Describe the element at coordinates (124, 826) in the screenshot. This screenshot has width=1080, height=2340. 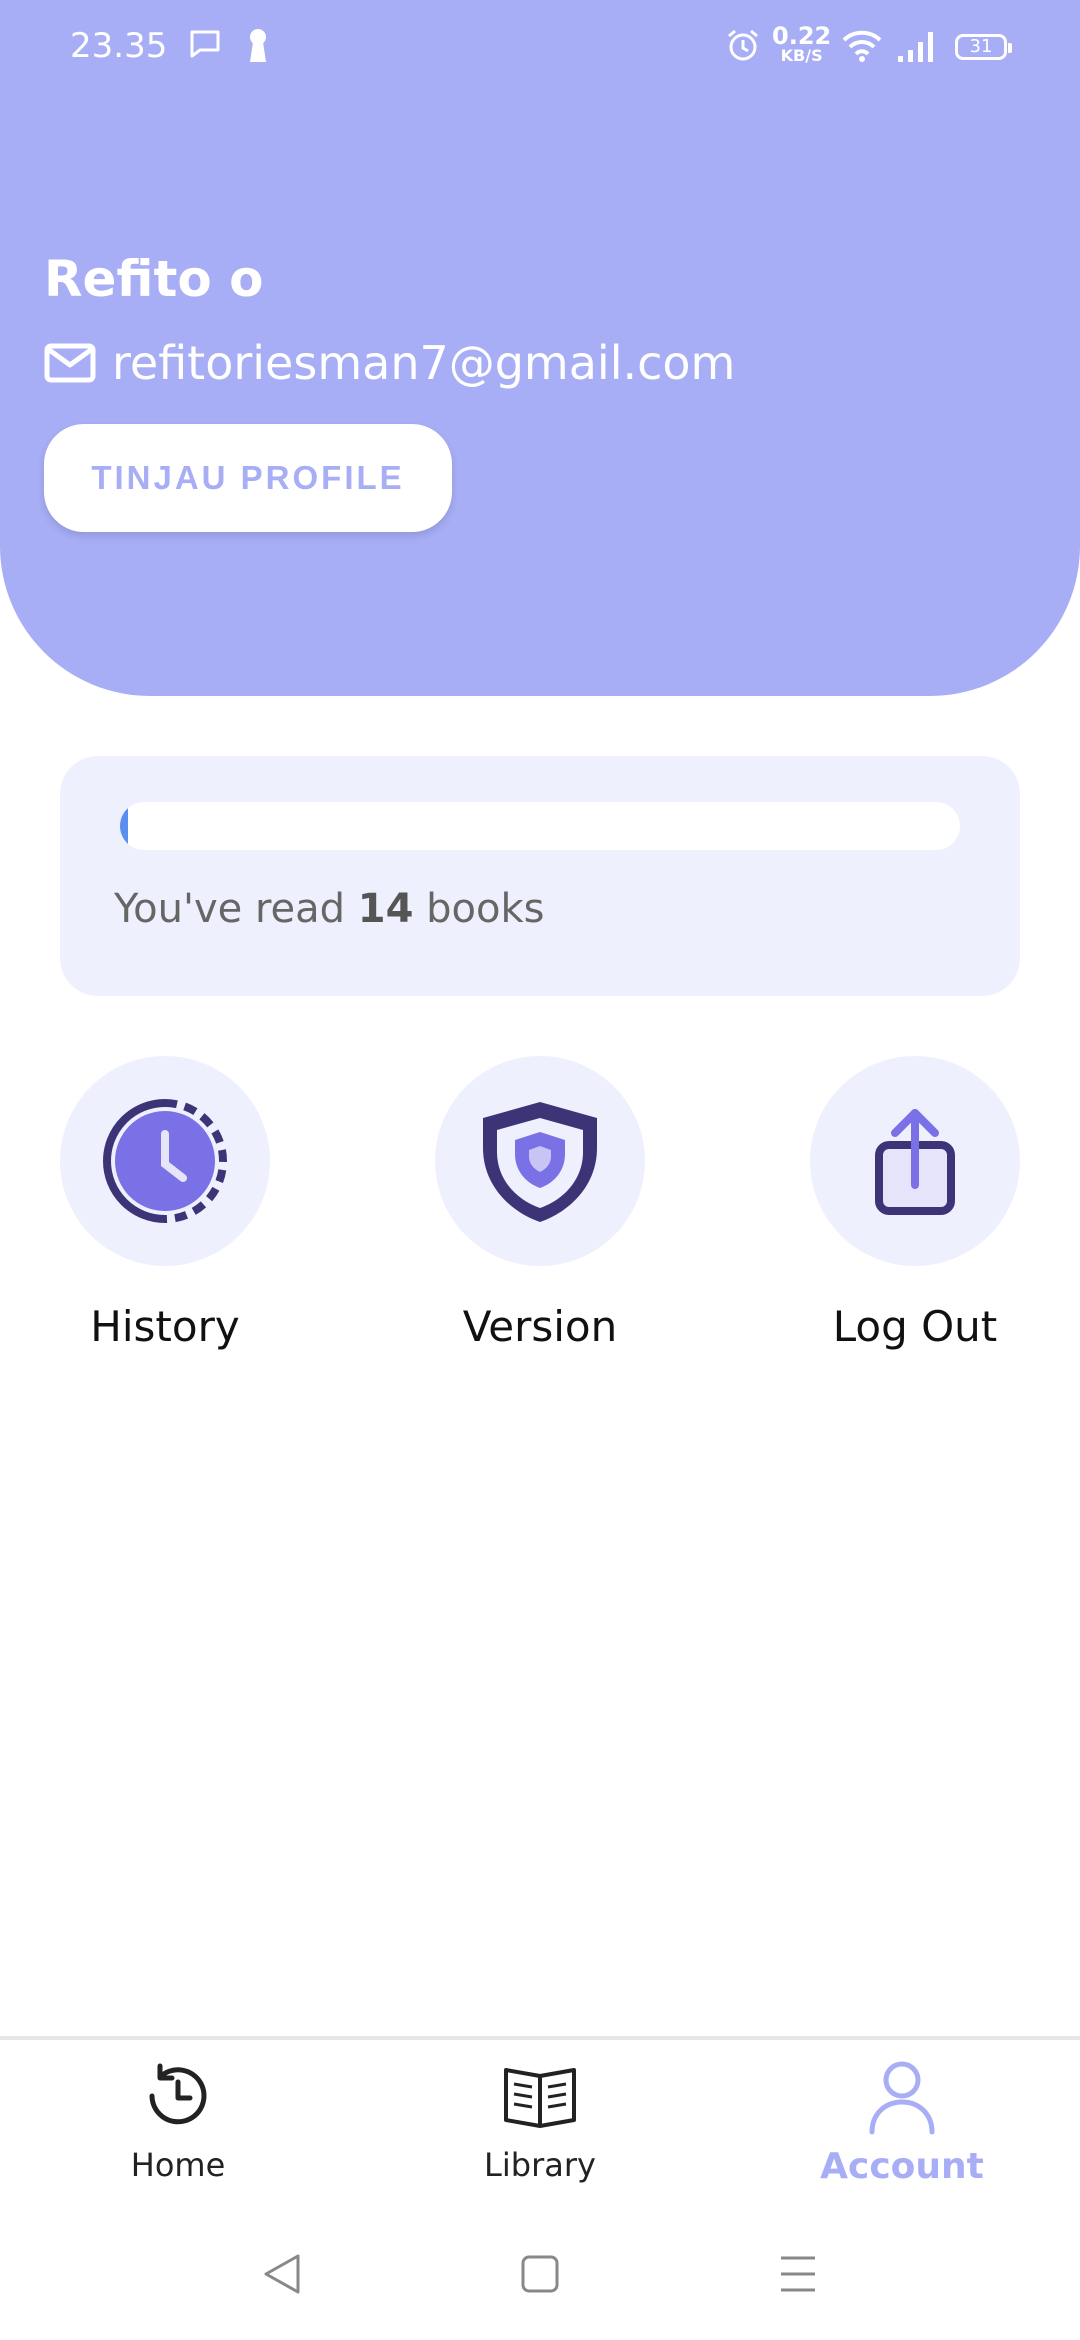
I see `reading-progress-fill` at that location.